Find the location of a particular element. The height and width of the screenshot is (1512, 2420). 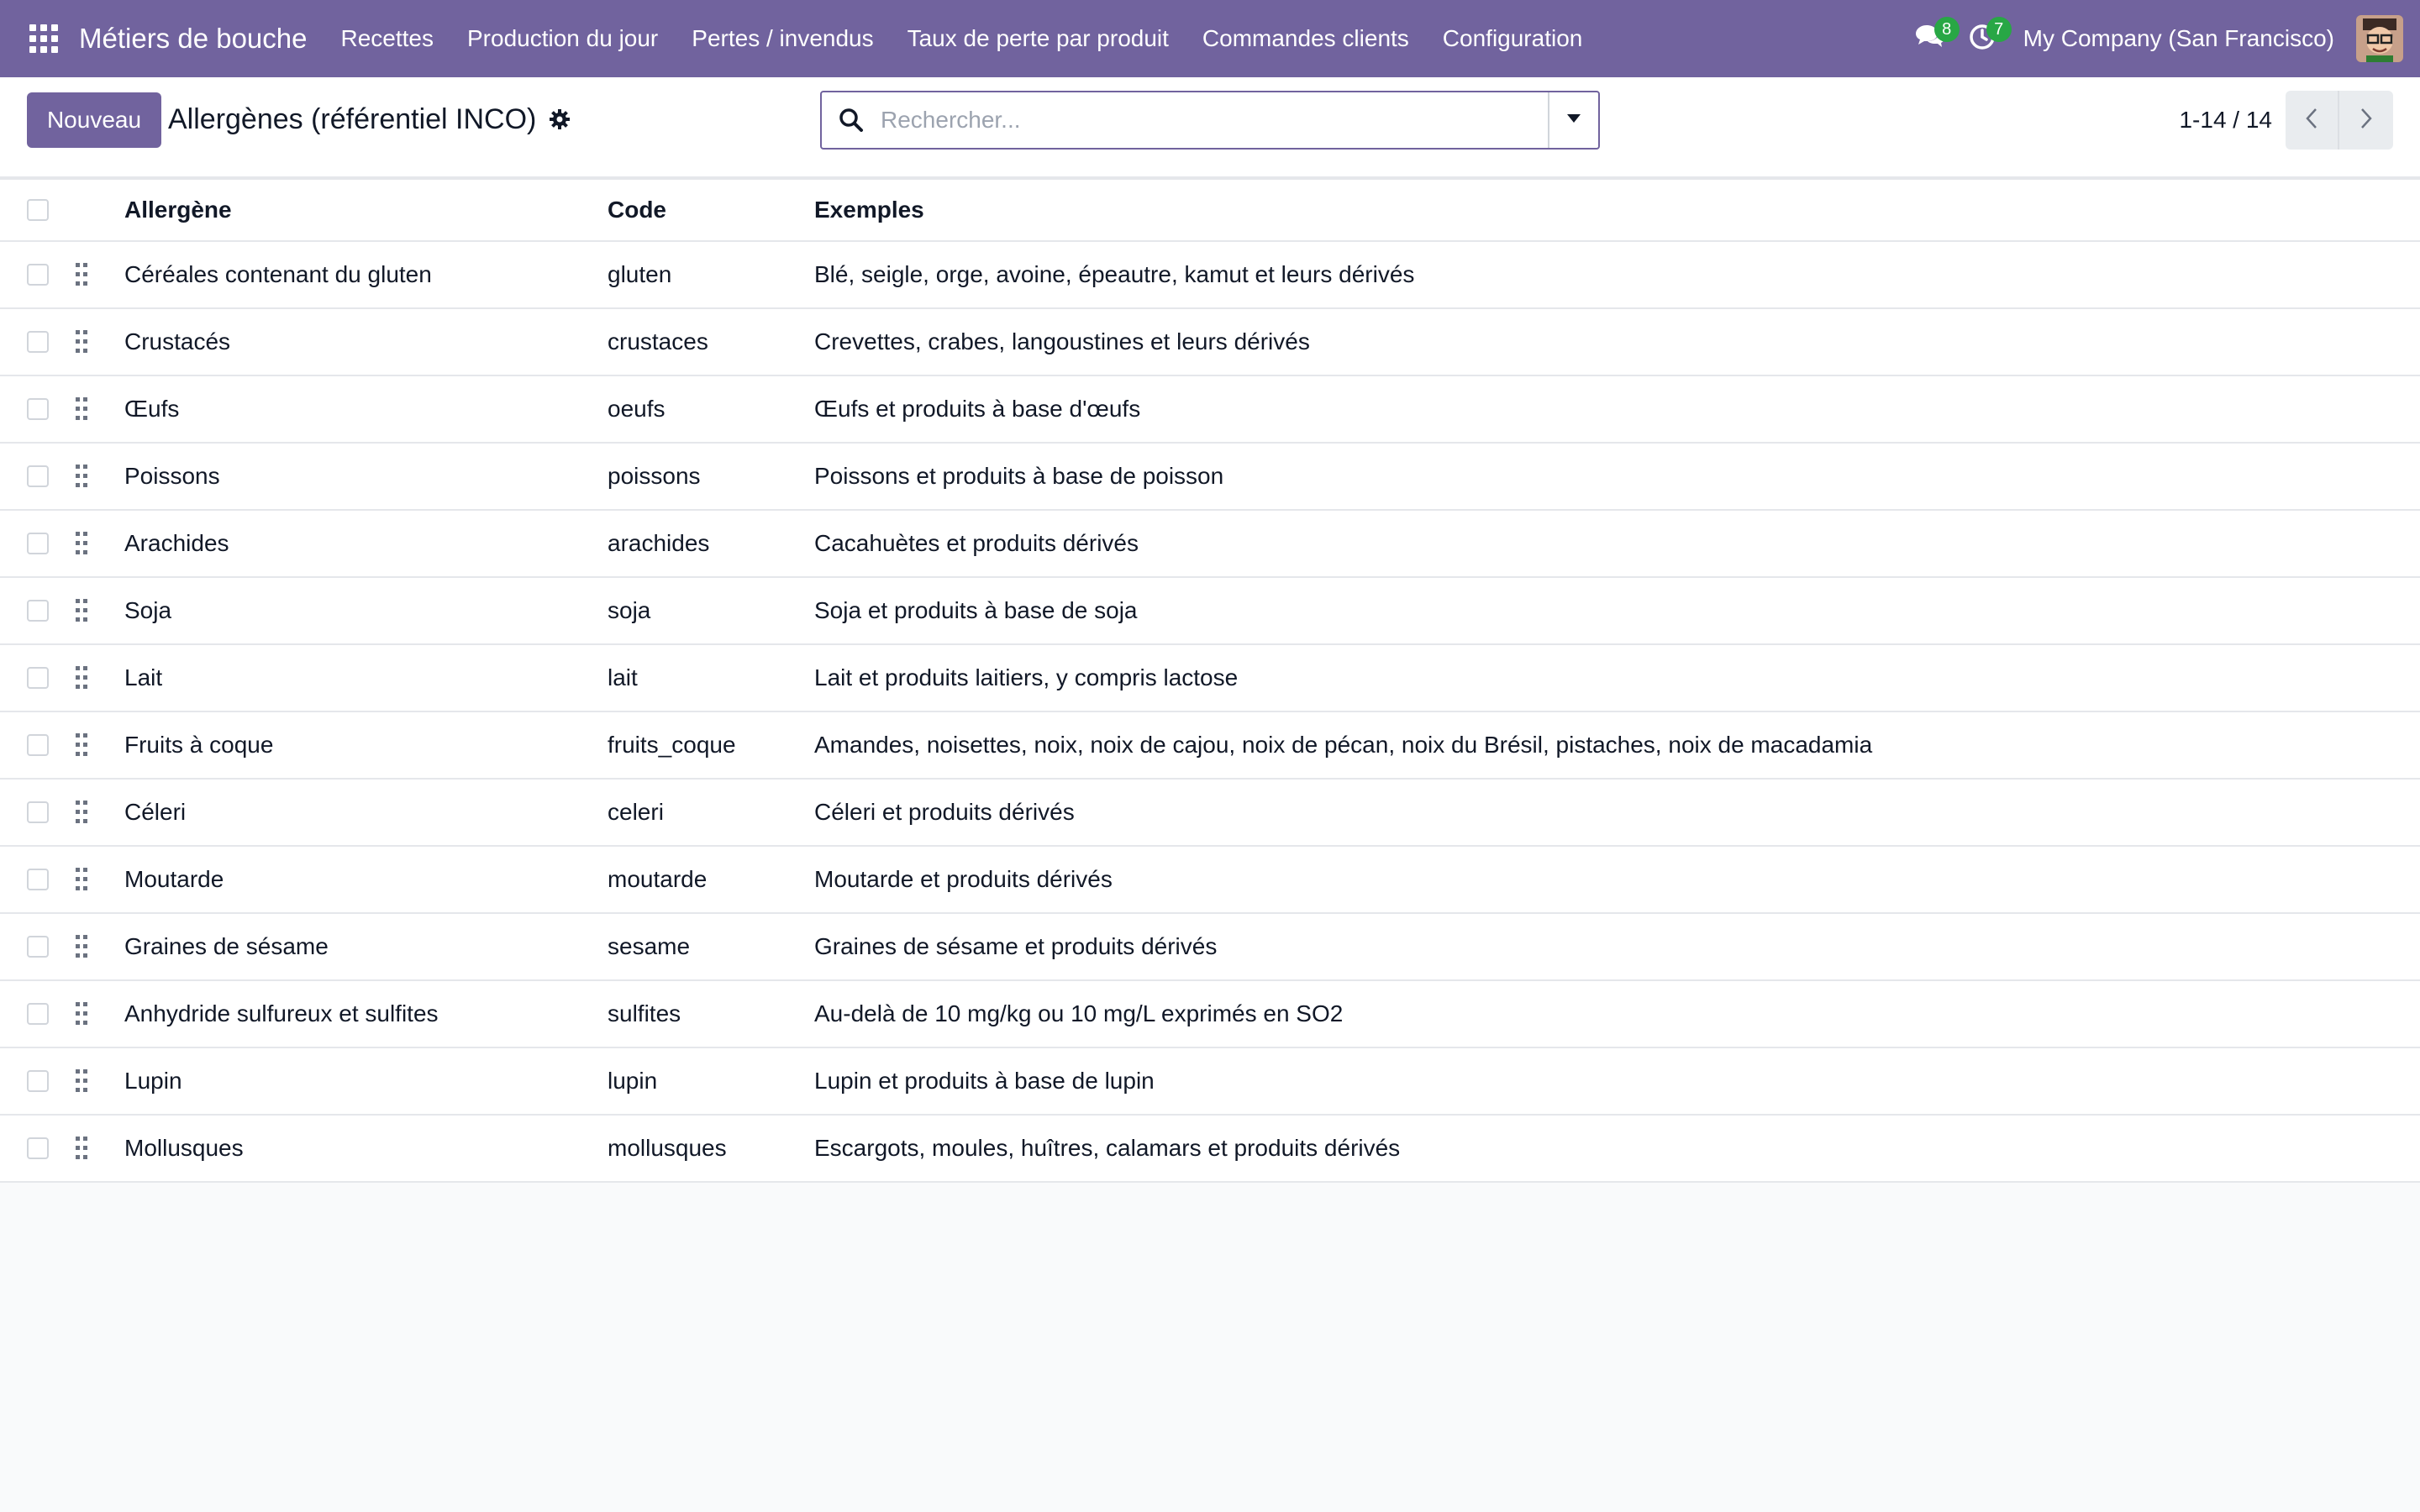

gear-icon is located at coordinates (559, 119).